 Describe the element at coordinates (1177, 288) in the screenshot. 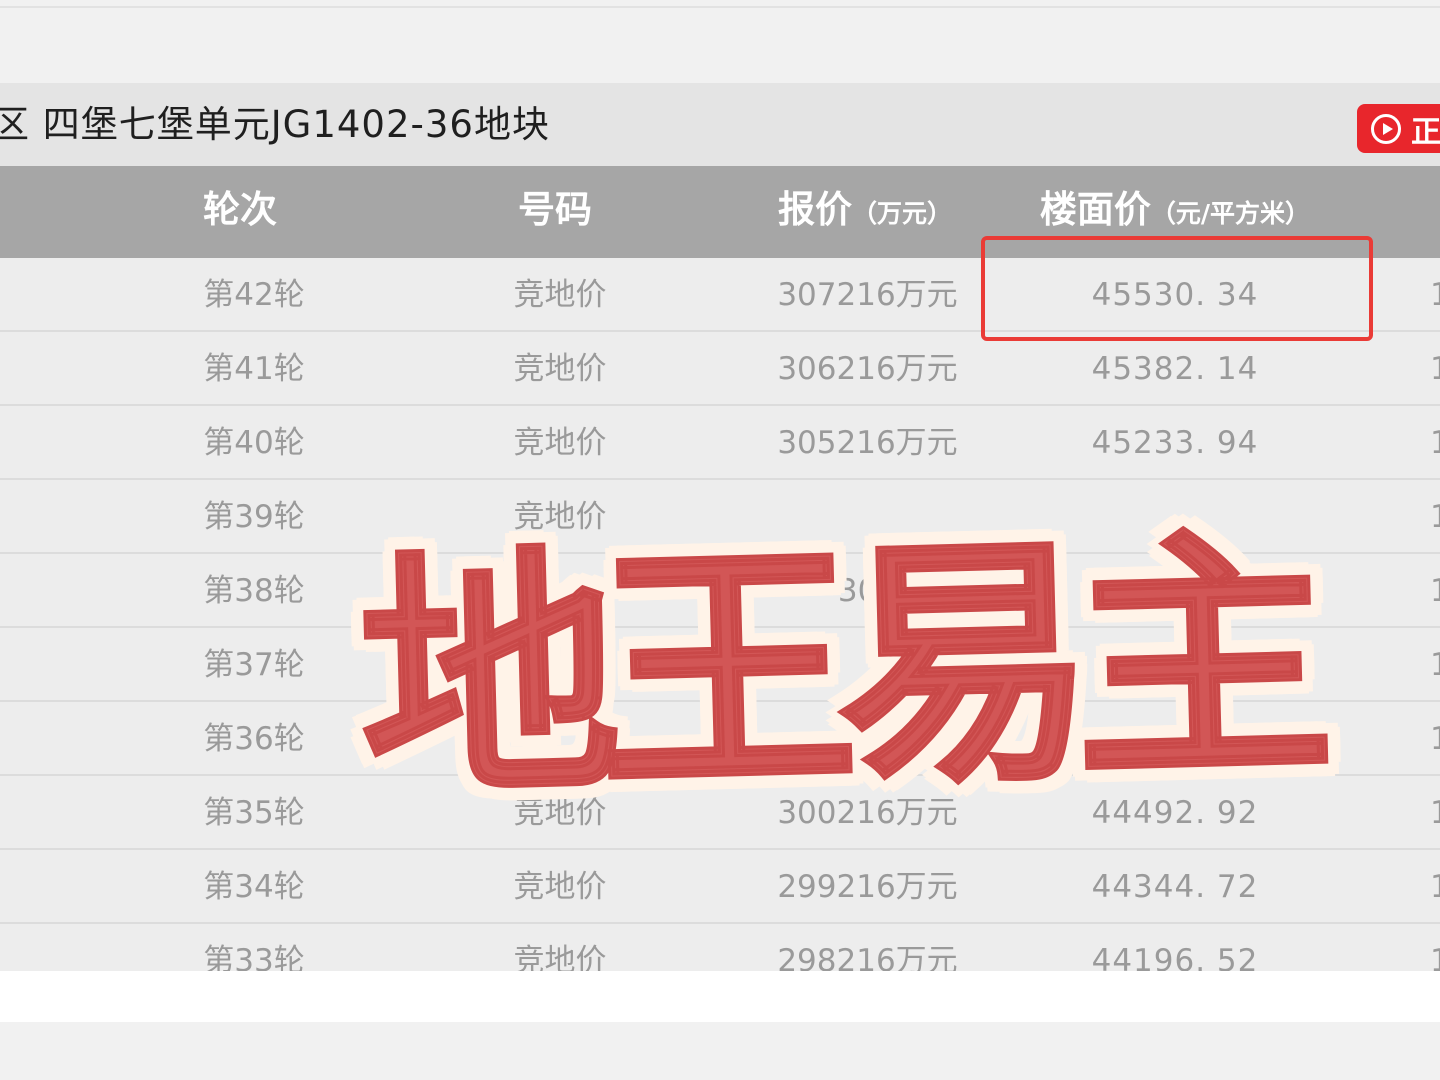

I see `highlight-box` at that location.